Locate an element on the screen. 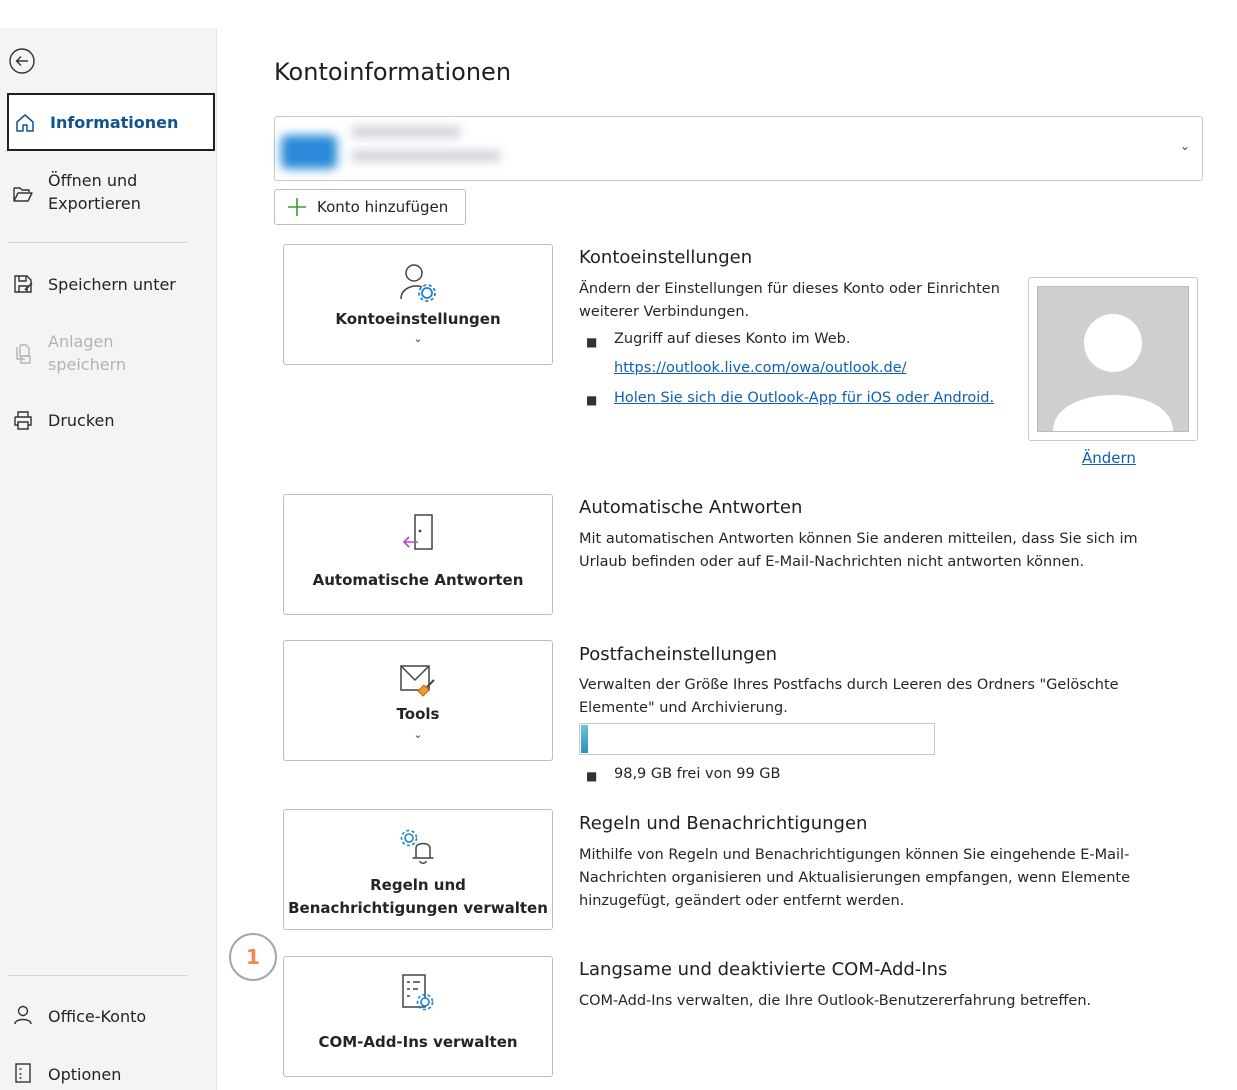 The image size is (1237, 1090). step-callout-badge: 1 is located at coordinates (253, 957).